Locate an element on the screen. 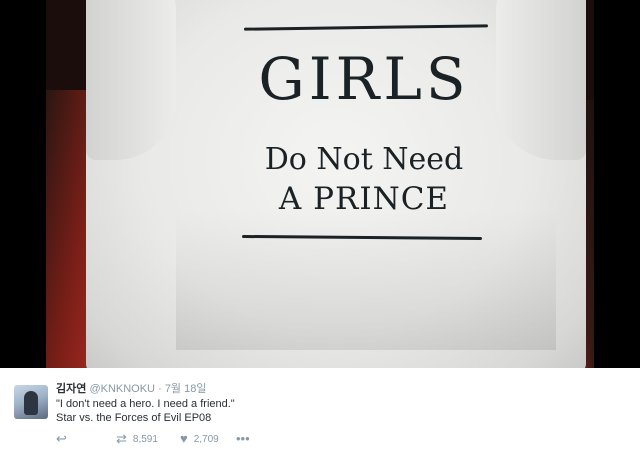 This screenshot has width=640, height=455. more-icon: ••• is located at coordinates (243, 438).